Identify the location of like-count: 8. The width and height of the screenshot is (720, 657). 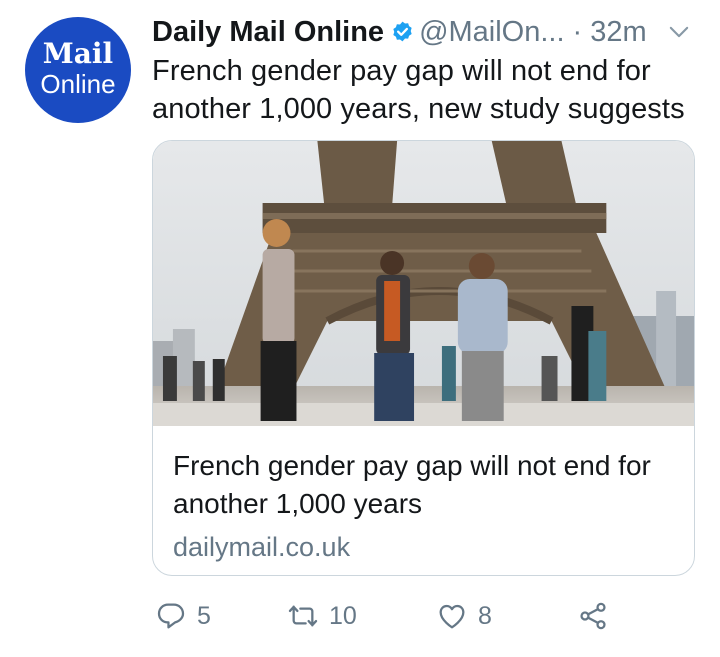
(485, 615).